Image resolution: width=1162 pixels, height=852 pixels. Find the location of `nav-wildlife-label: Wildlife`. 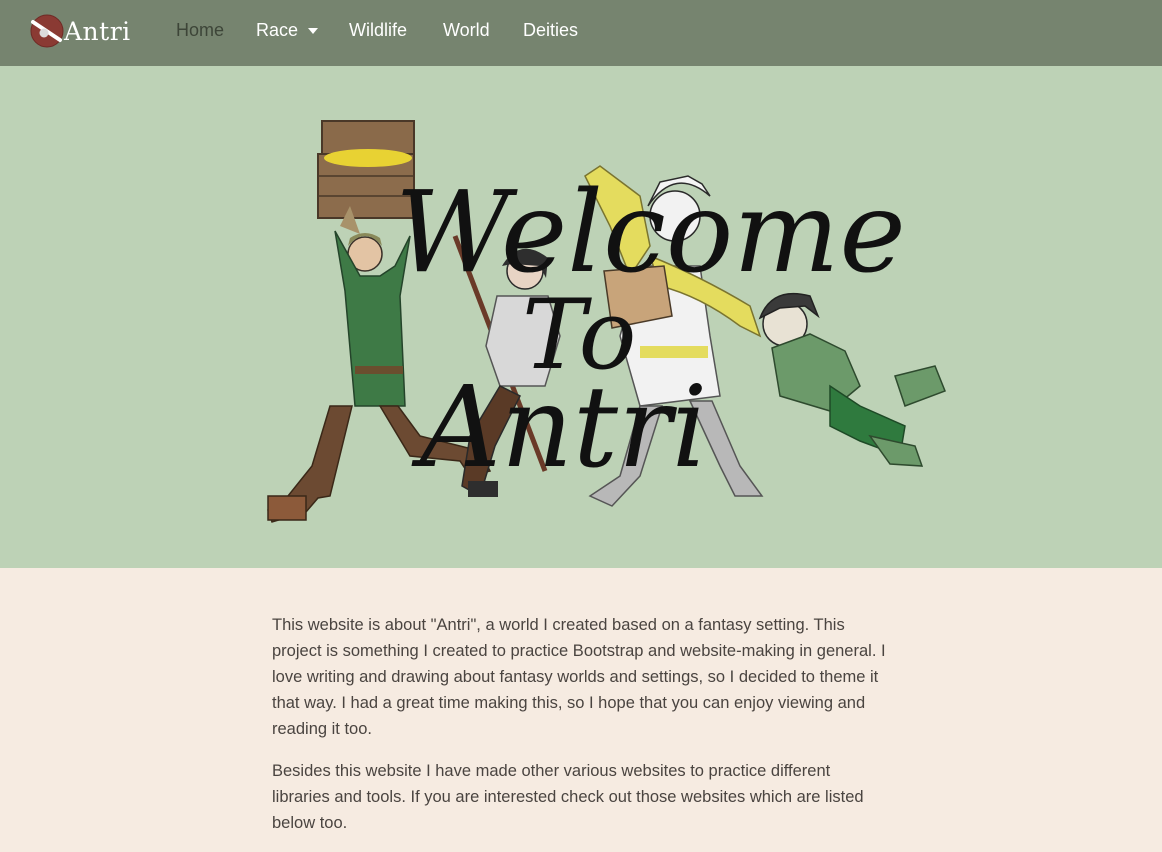

nav-wildlife-label: Wildlife is located at coordinates (378, 30).